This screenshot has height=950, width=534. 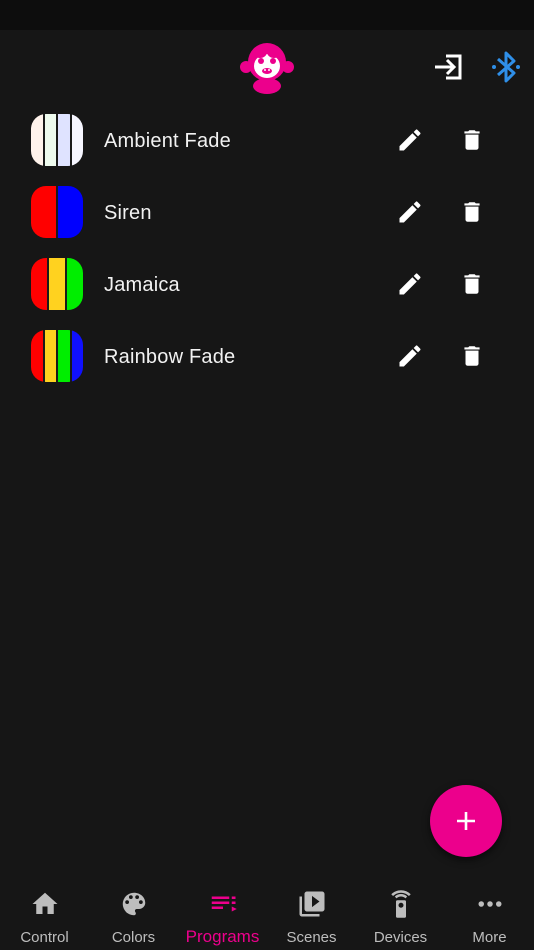 I want to click on nav-label: Programs, so click(x=222, y=936).